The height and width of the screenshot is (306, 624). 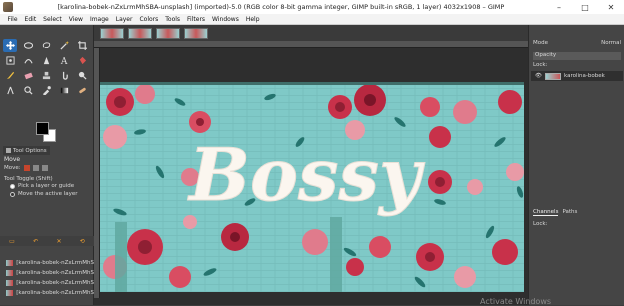 I want to click on wand-icon, so click(x=64, y=45).